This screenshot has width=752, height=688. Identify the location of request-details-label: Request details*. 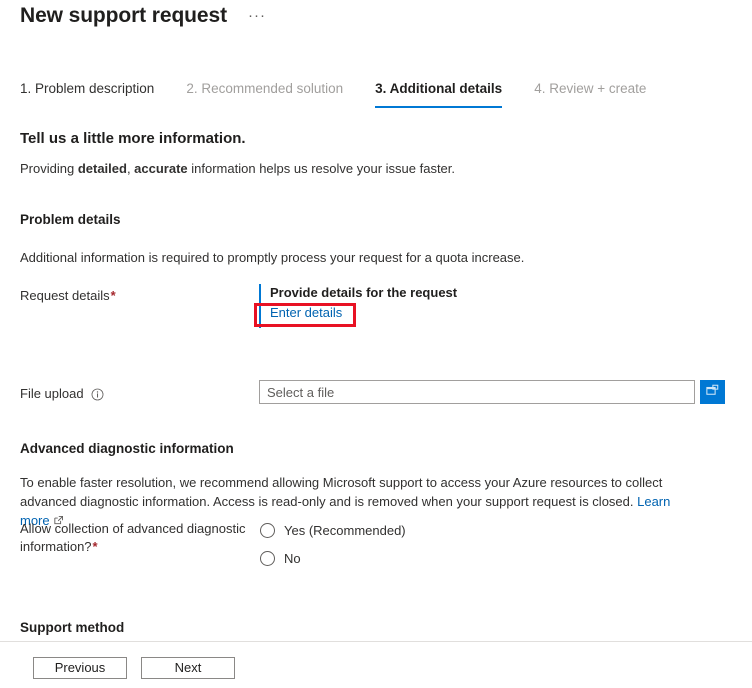
(68, 296).